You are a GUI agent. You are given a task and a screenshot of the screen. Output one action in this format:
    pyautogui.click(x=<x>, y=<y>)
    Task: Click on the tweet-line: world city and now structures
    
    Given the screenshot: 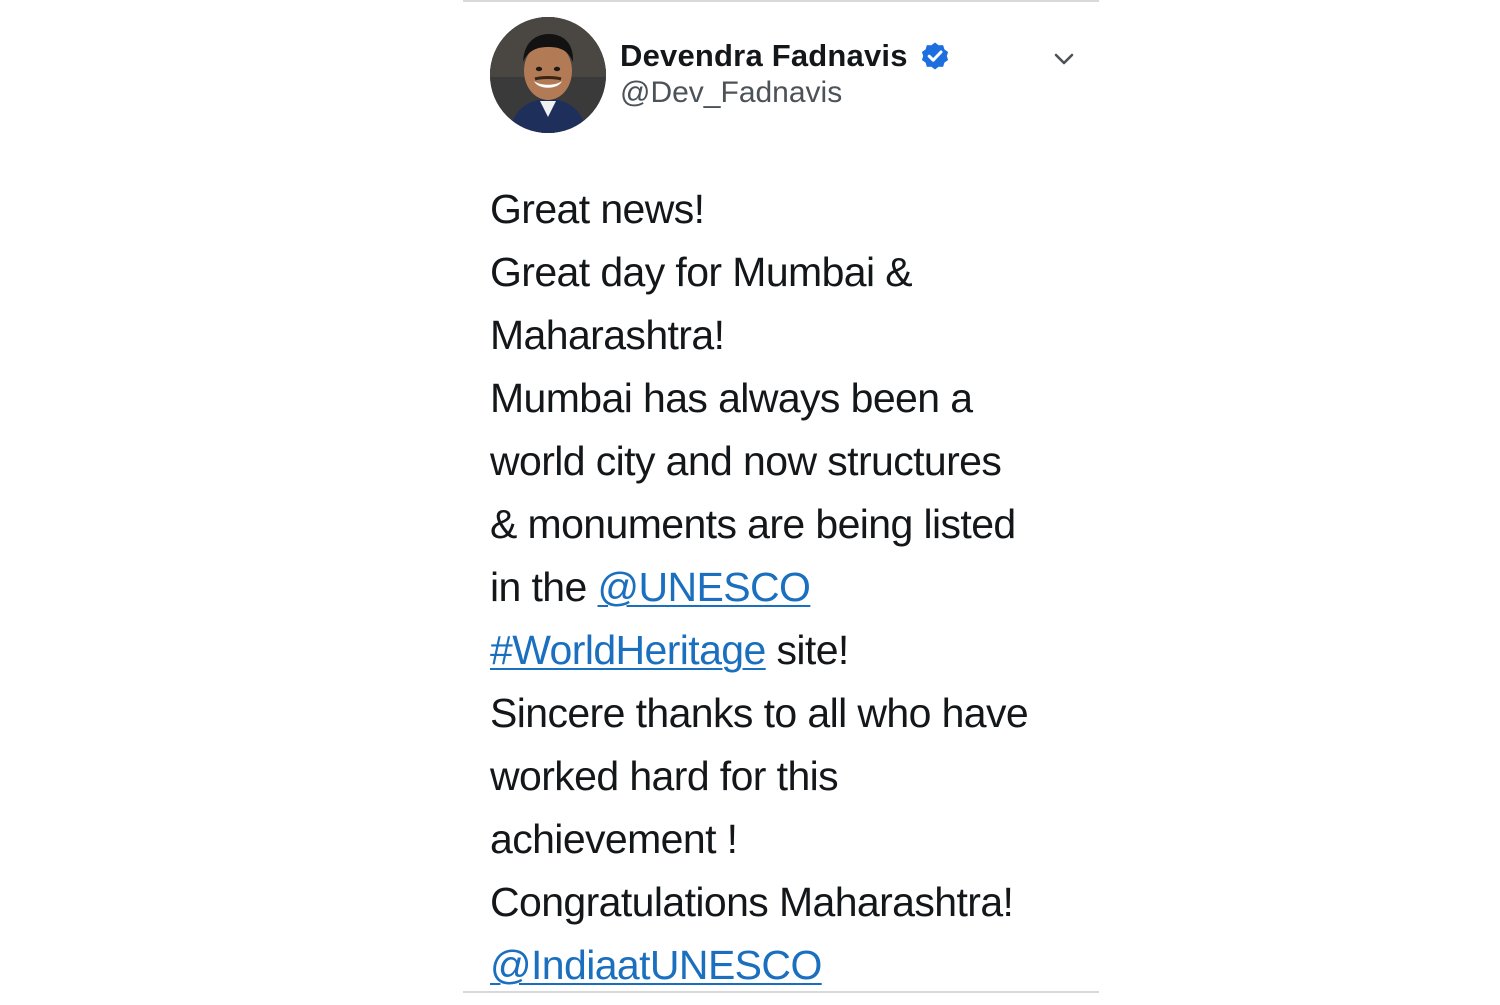 What is the action you would take?
    pyautogui.click(x=790, y=461)
    